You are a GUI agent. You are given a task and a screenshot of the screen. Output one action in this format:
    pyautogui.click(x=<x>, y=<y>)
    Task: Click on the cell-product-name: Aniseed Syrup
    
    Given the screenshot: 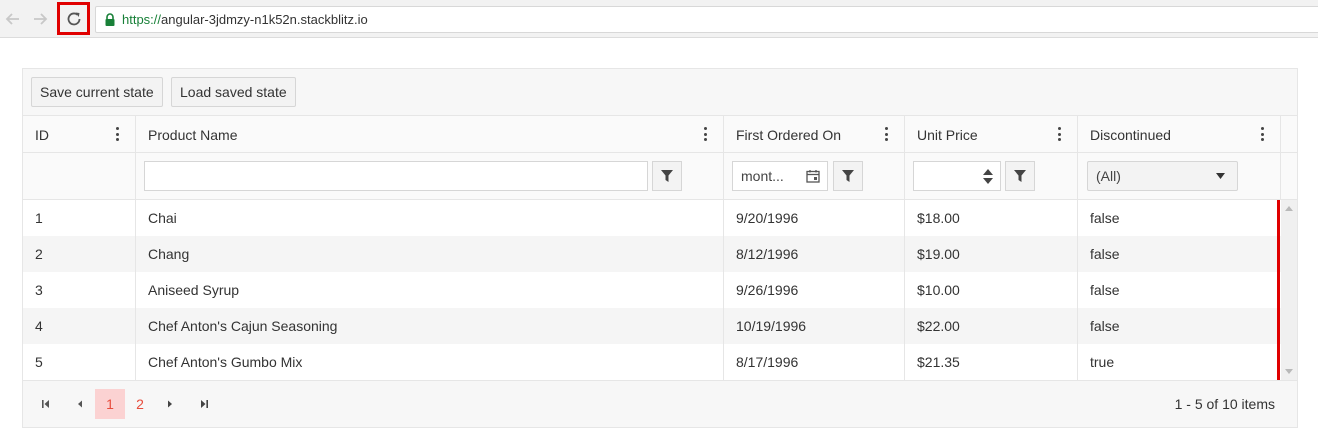 What is the action you would take?
    pyautogui.click(x=430, y=290)
    